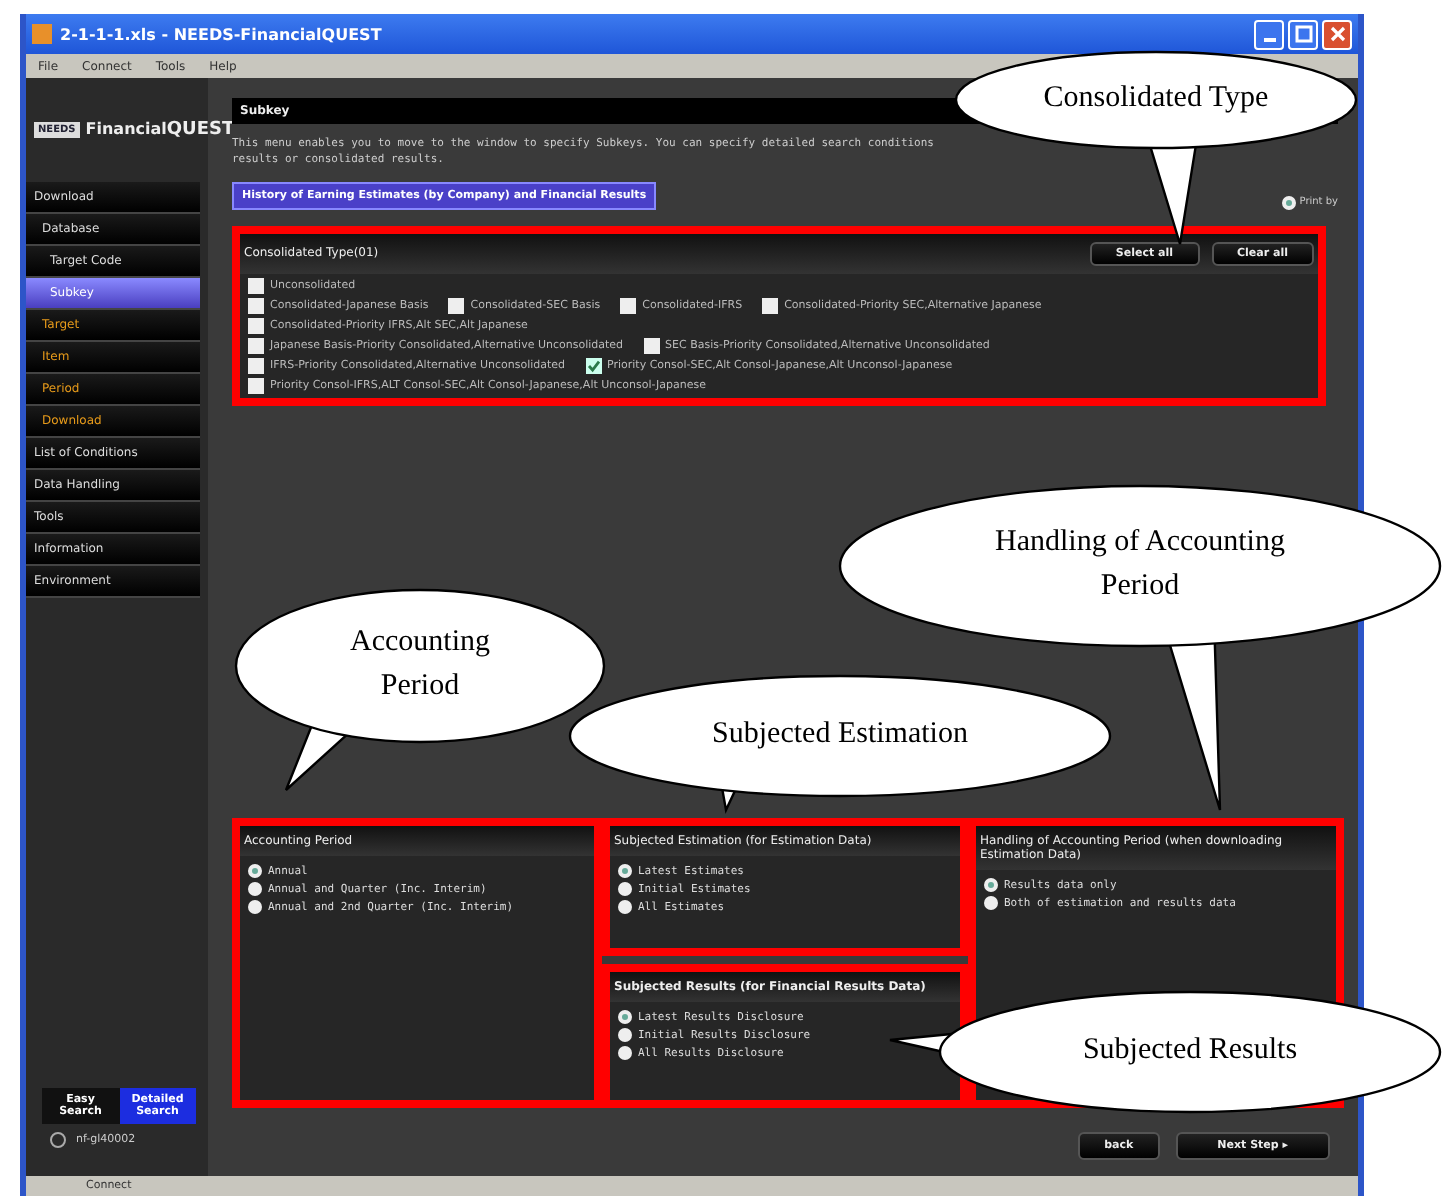 The height and width of the screenshot is (1196, 1442). I want to click on maximize-button, so click(1303, 34).